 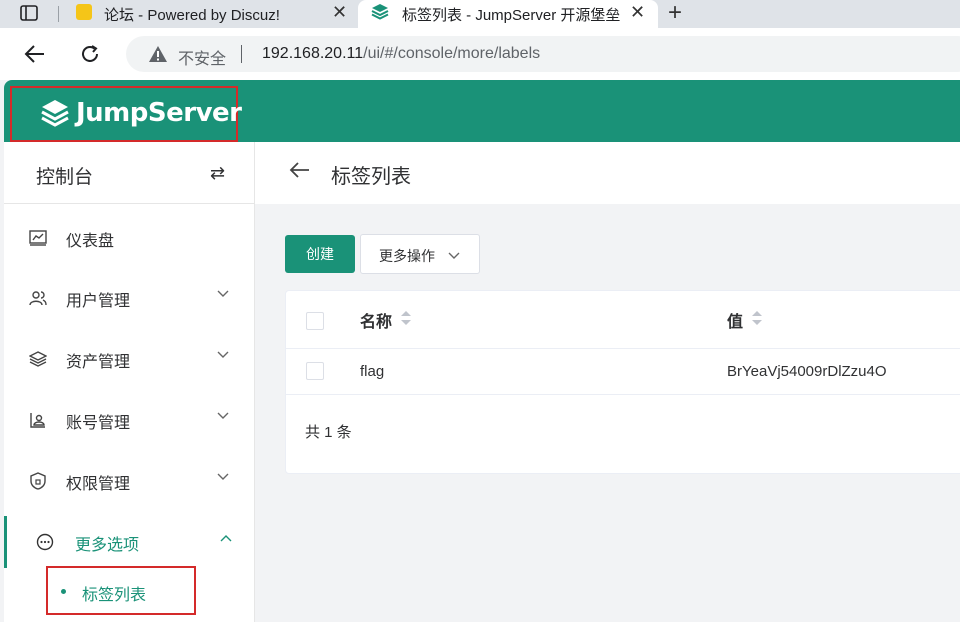 What do you see at coordinates (90, 54) in the screenshot?
I see `reload-icon` at bounding box center [90, 54].